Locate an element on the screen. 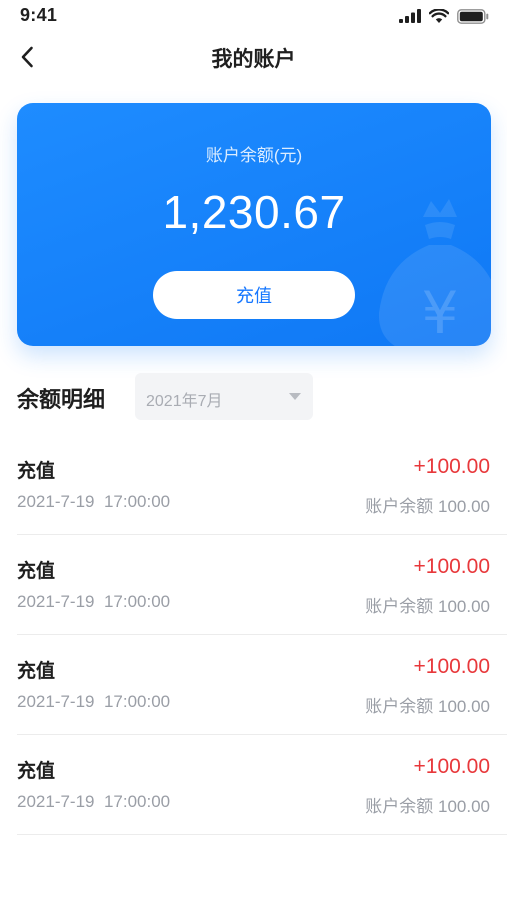  nav-bar: 我的账户 is located at coordinates (253, 57).